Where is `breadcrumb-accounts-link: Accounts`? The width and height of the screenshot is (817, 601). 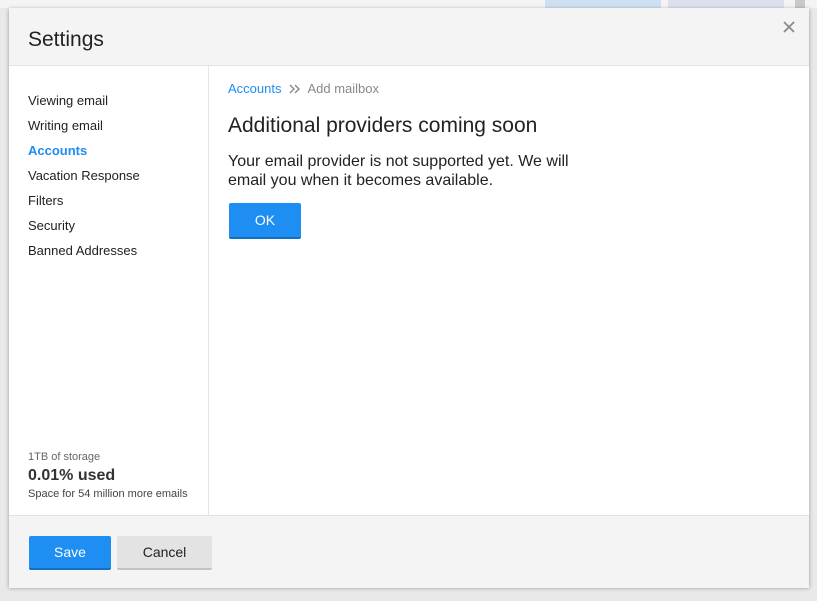
breadcrumb-accounts-link: Accounts is located at coordinates (254, 88).